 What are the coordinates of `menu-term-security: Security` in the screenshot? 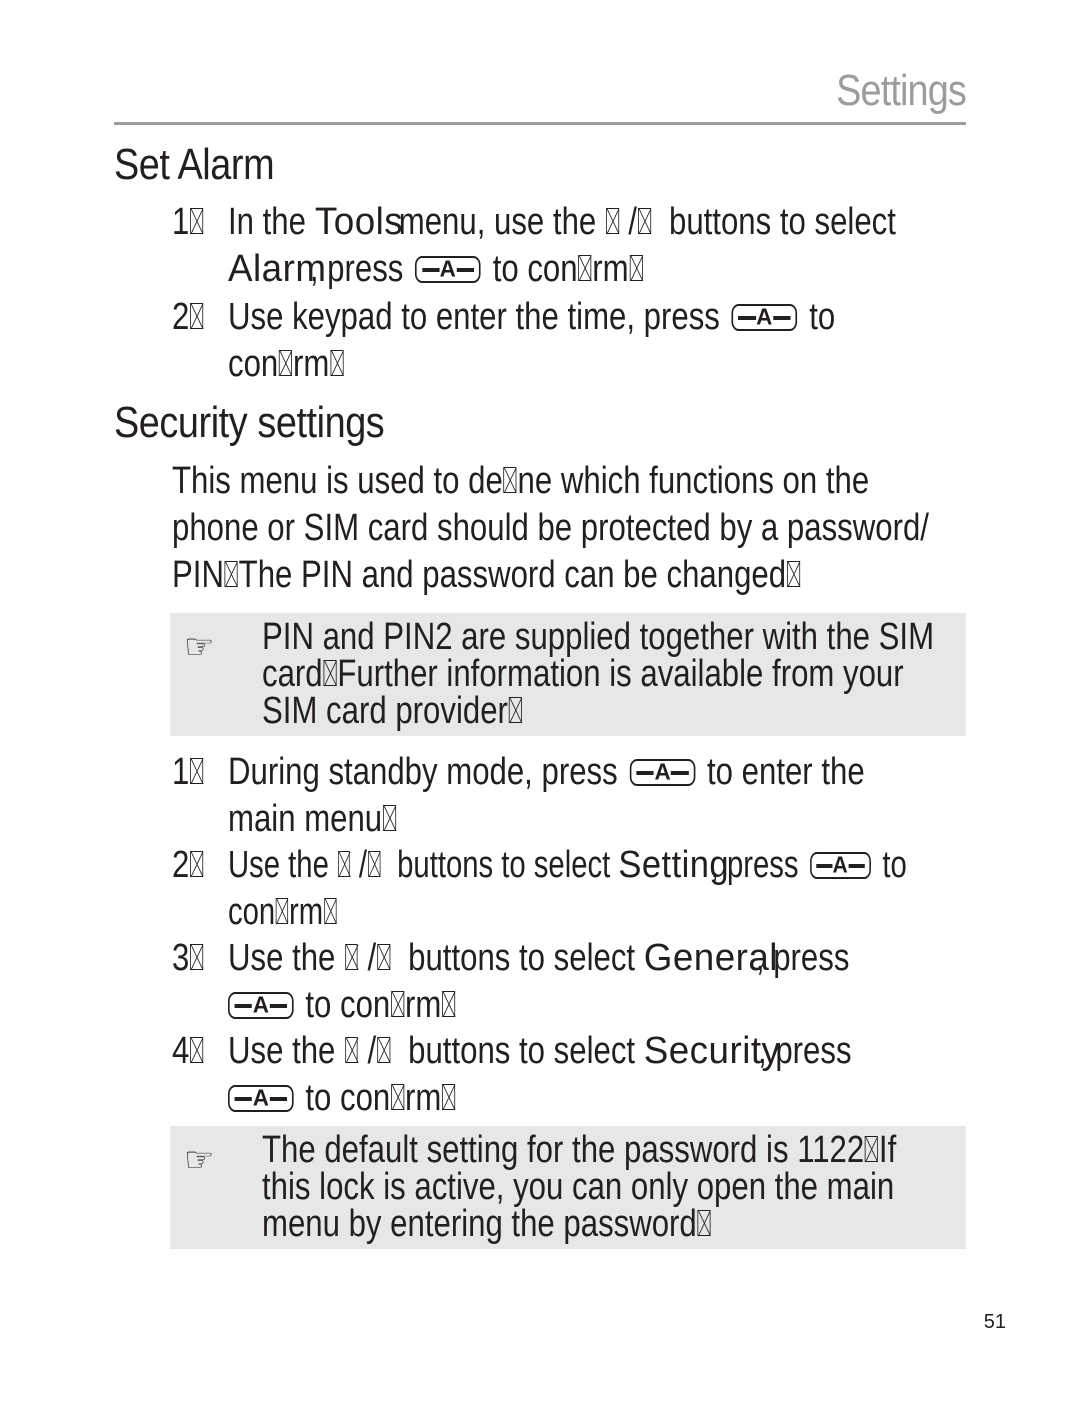 It's located at (712, 1051).